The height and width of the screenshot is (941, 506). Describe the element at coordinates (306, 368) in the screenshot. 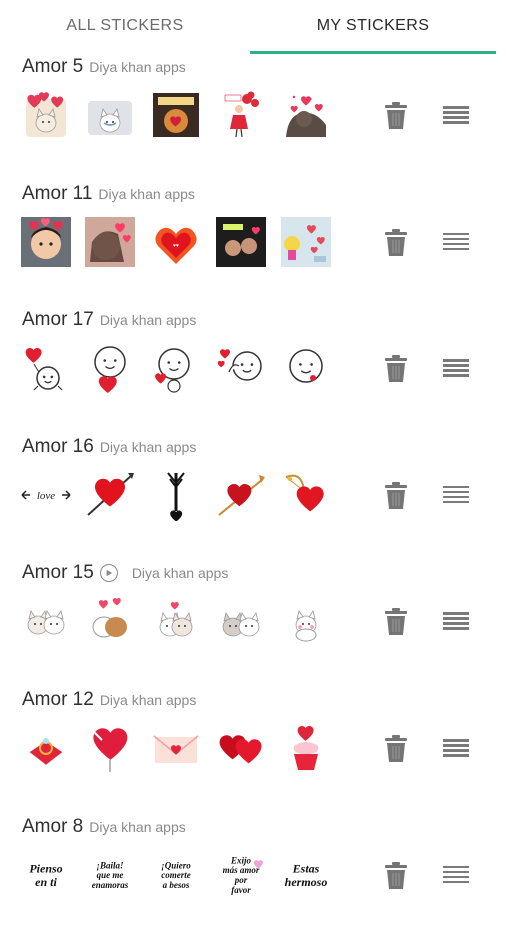

I see `sticker-cute-face-smiling` at that location.